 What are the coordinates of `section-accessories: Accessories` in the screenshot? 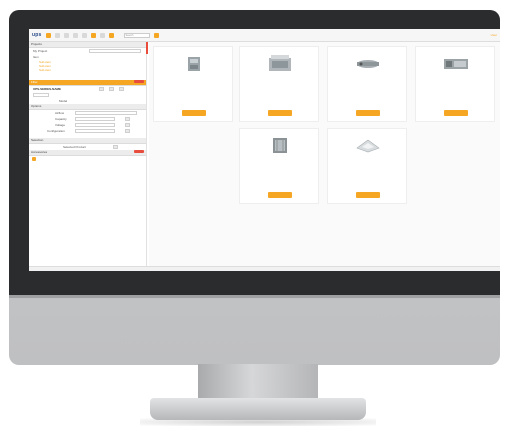 It's located at (87, 156).